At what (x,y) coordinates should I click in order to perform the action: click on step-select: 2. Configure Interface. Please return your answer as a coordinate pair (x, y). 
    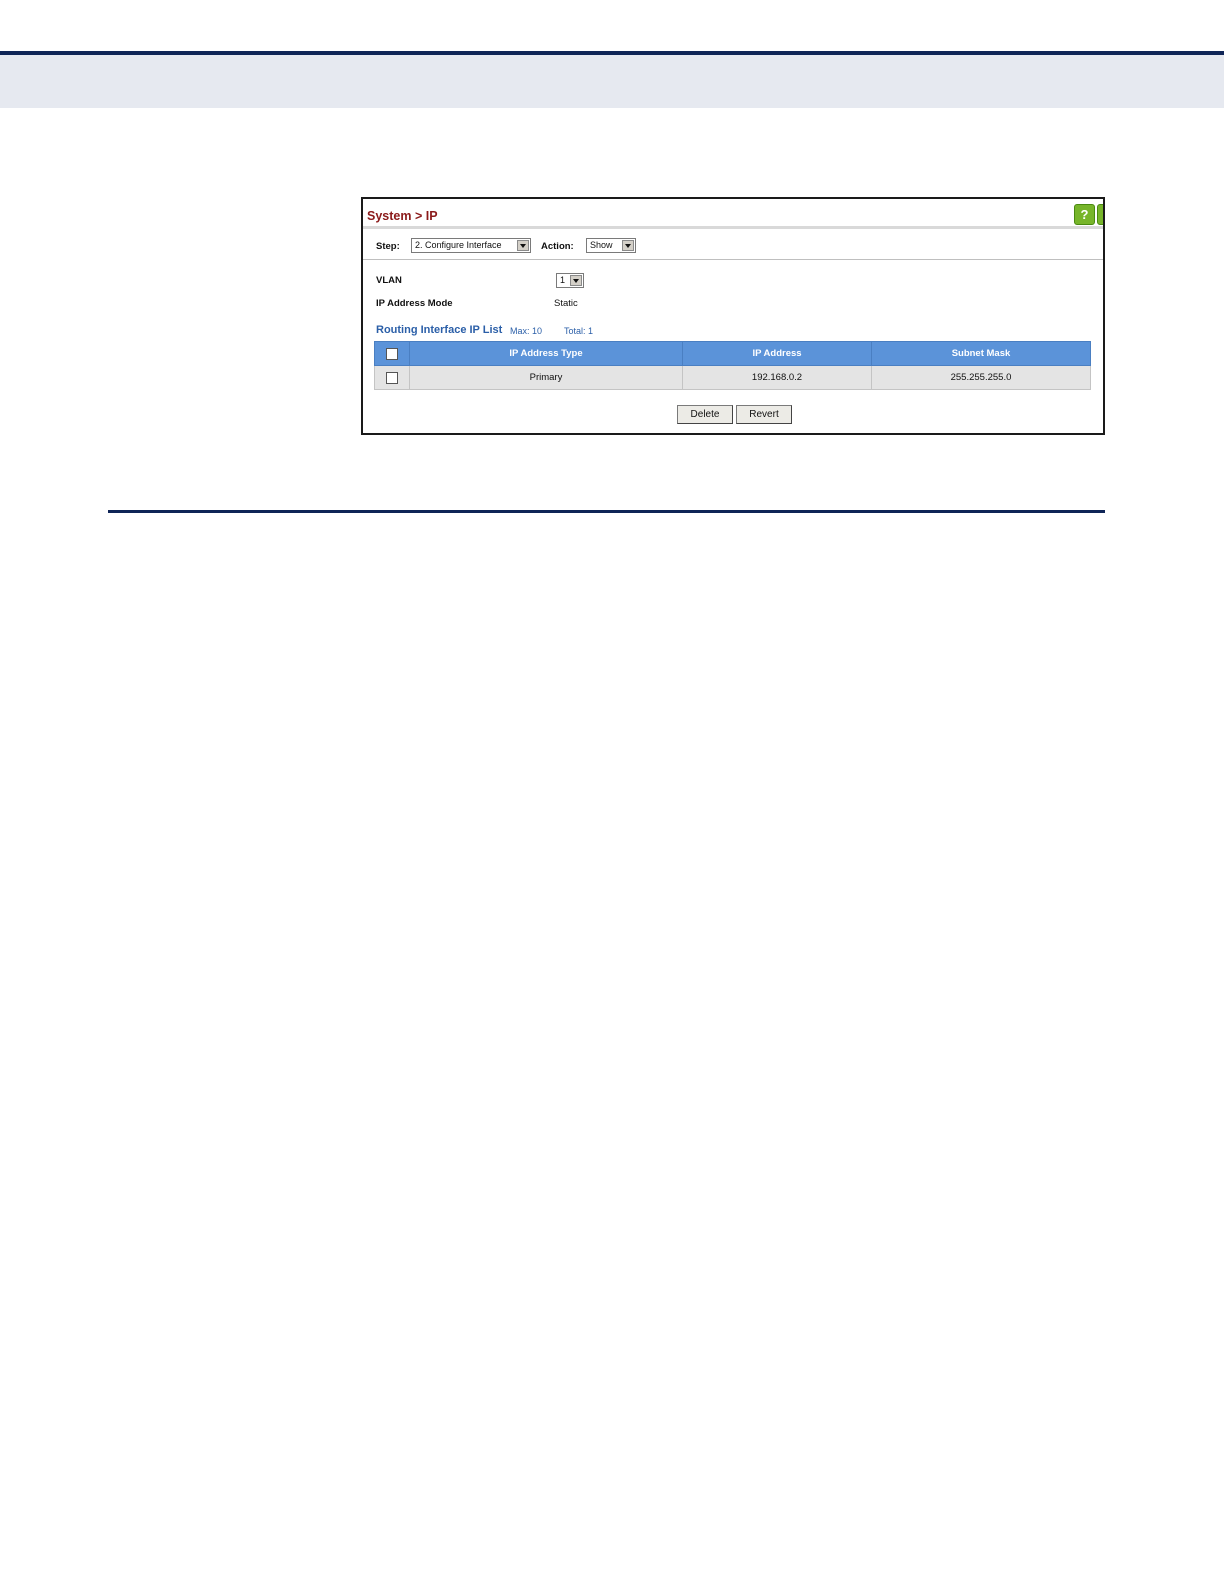
    Looking at the image, I should click on (471, 245).